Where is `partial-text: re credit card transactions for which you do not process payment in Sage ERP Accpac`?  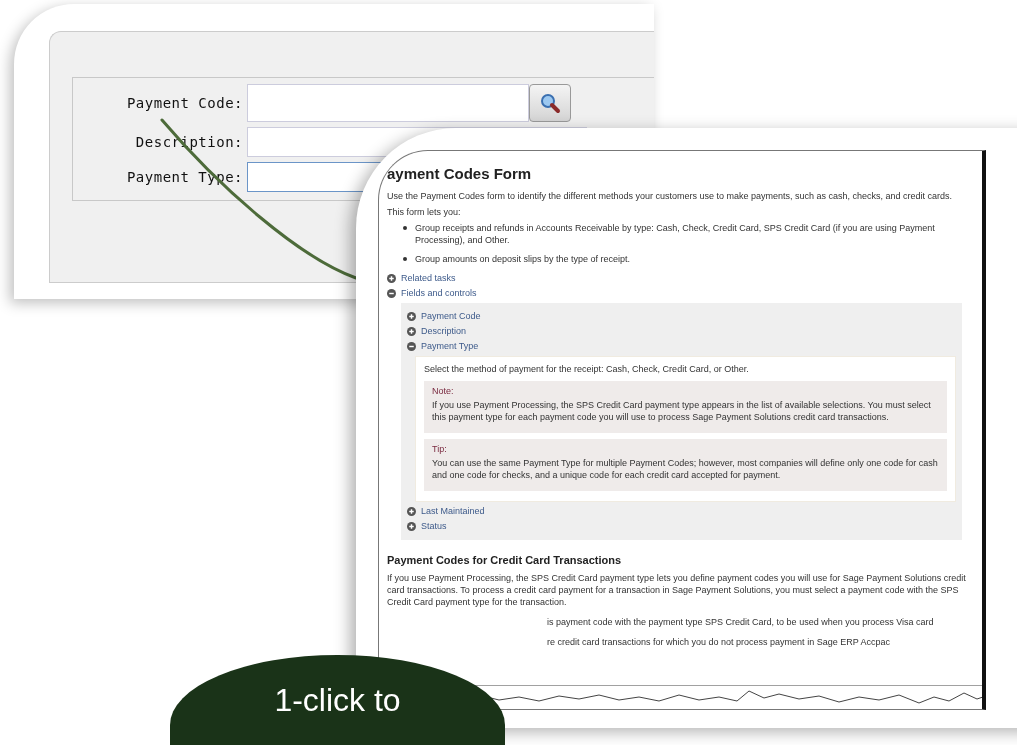 partial-text: re credit card transactions for which you do not process payment in Sage ERP Accpac is located at coordinates (718, 642).